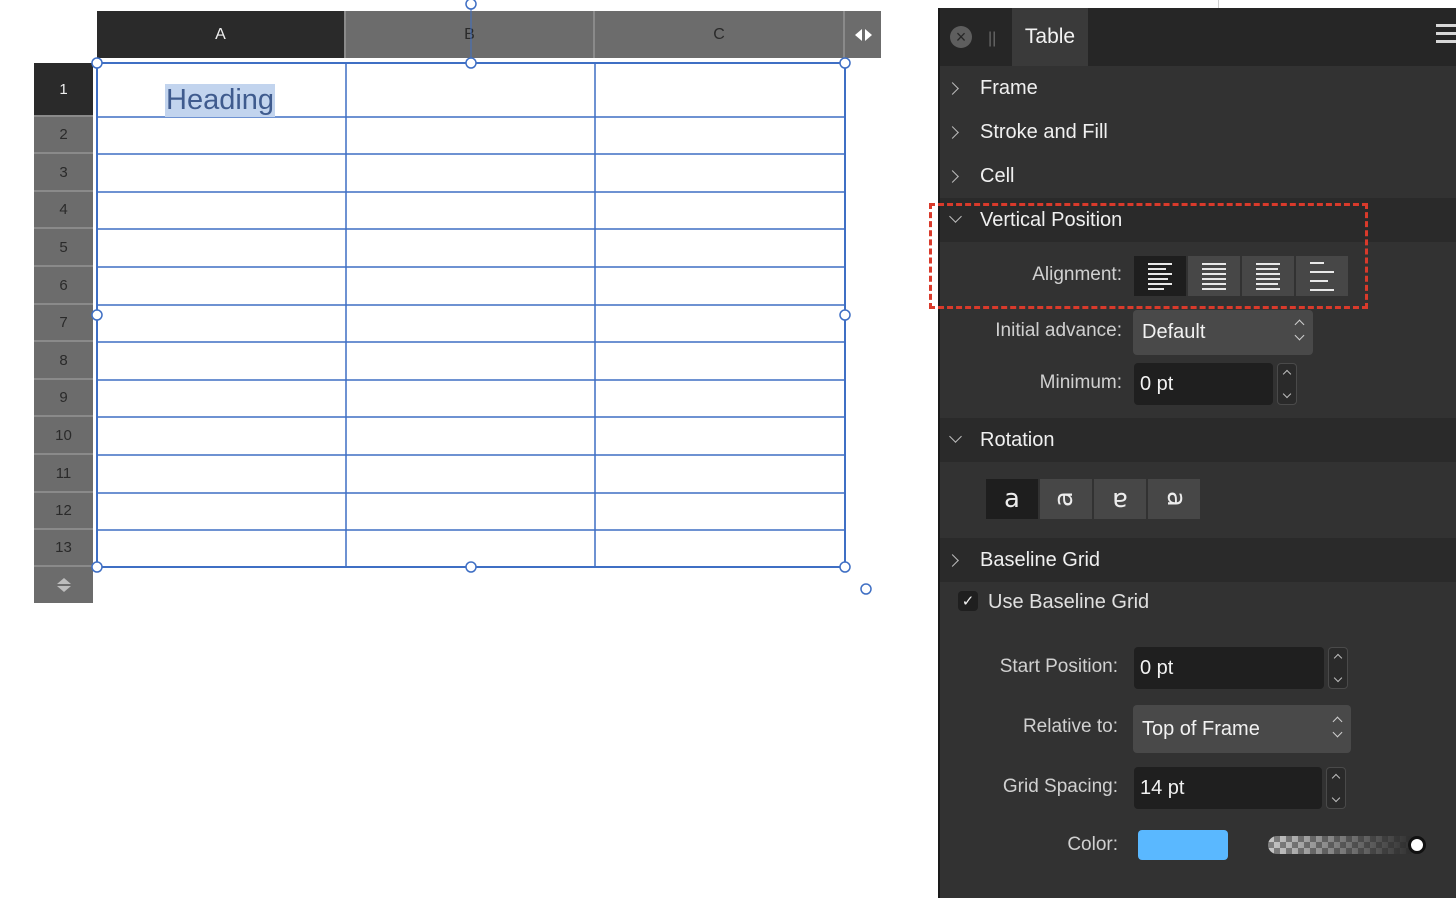 The width and height of the screenshot is (1456, 898). What do you see at coordinates (1070, 726) in the screenshot?
I see `relative-to-label: Relative to:` at bounding box center [1070, 726].